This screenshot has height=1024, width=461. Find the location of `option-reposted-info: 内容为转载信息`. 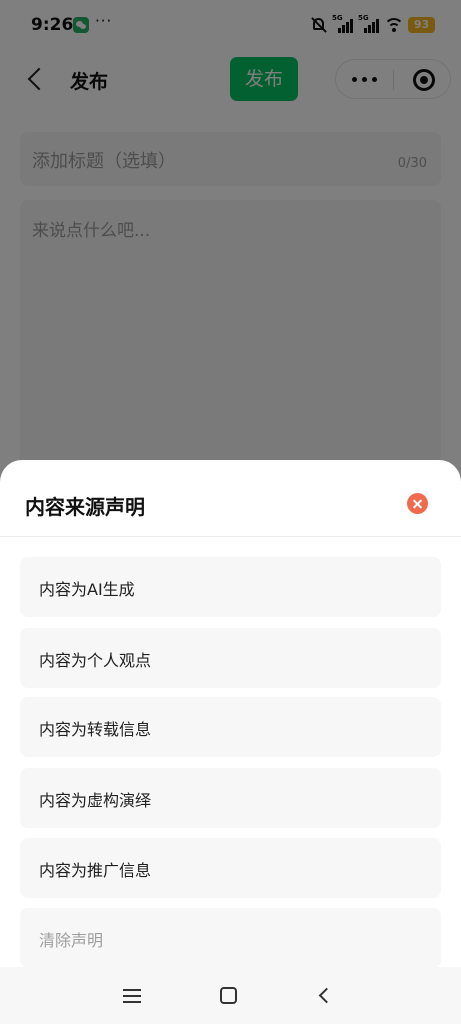

option-reposted-info: 内容为转载信息 is located at coordinates (230, 727).